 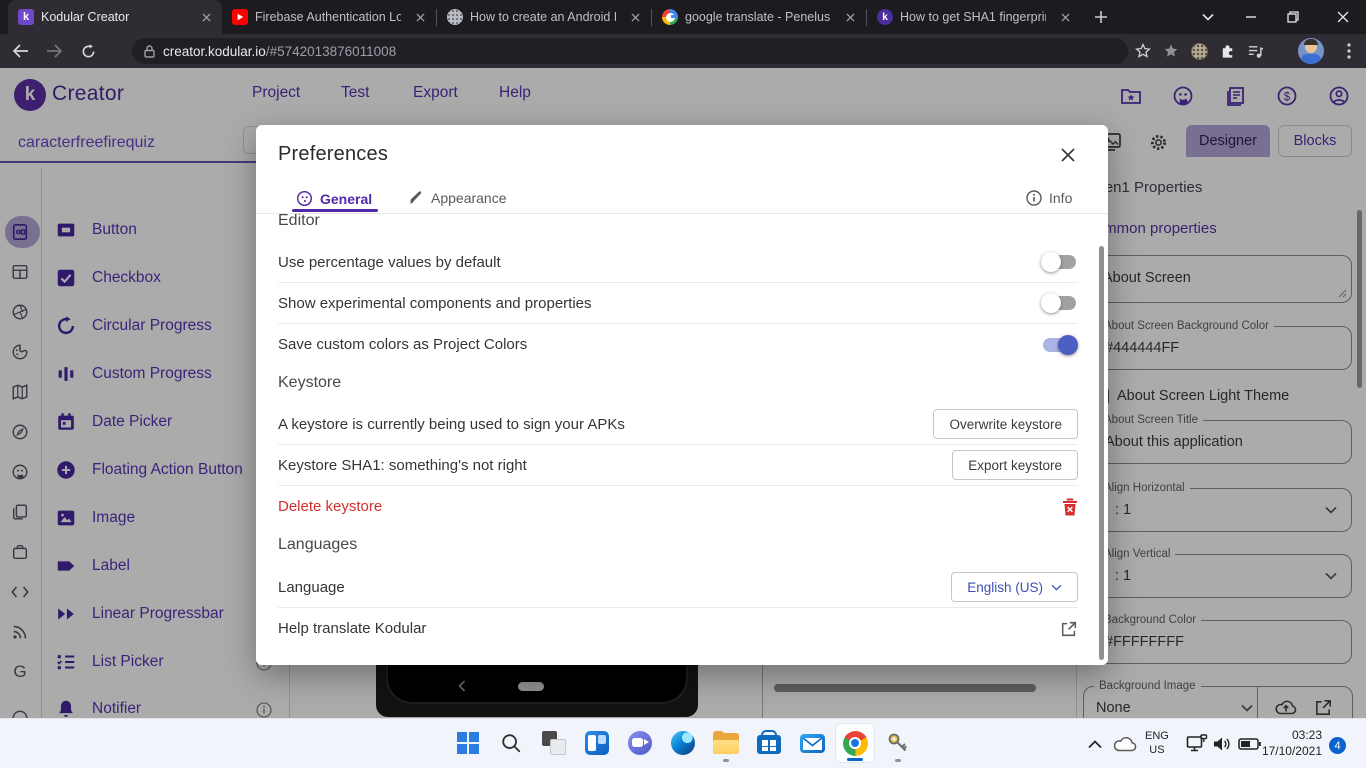 I want to click on window-minimize-button, so click(x=1251, y=17).